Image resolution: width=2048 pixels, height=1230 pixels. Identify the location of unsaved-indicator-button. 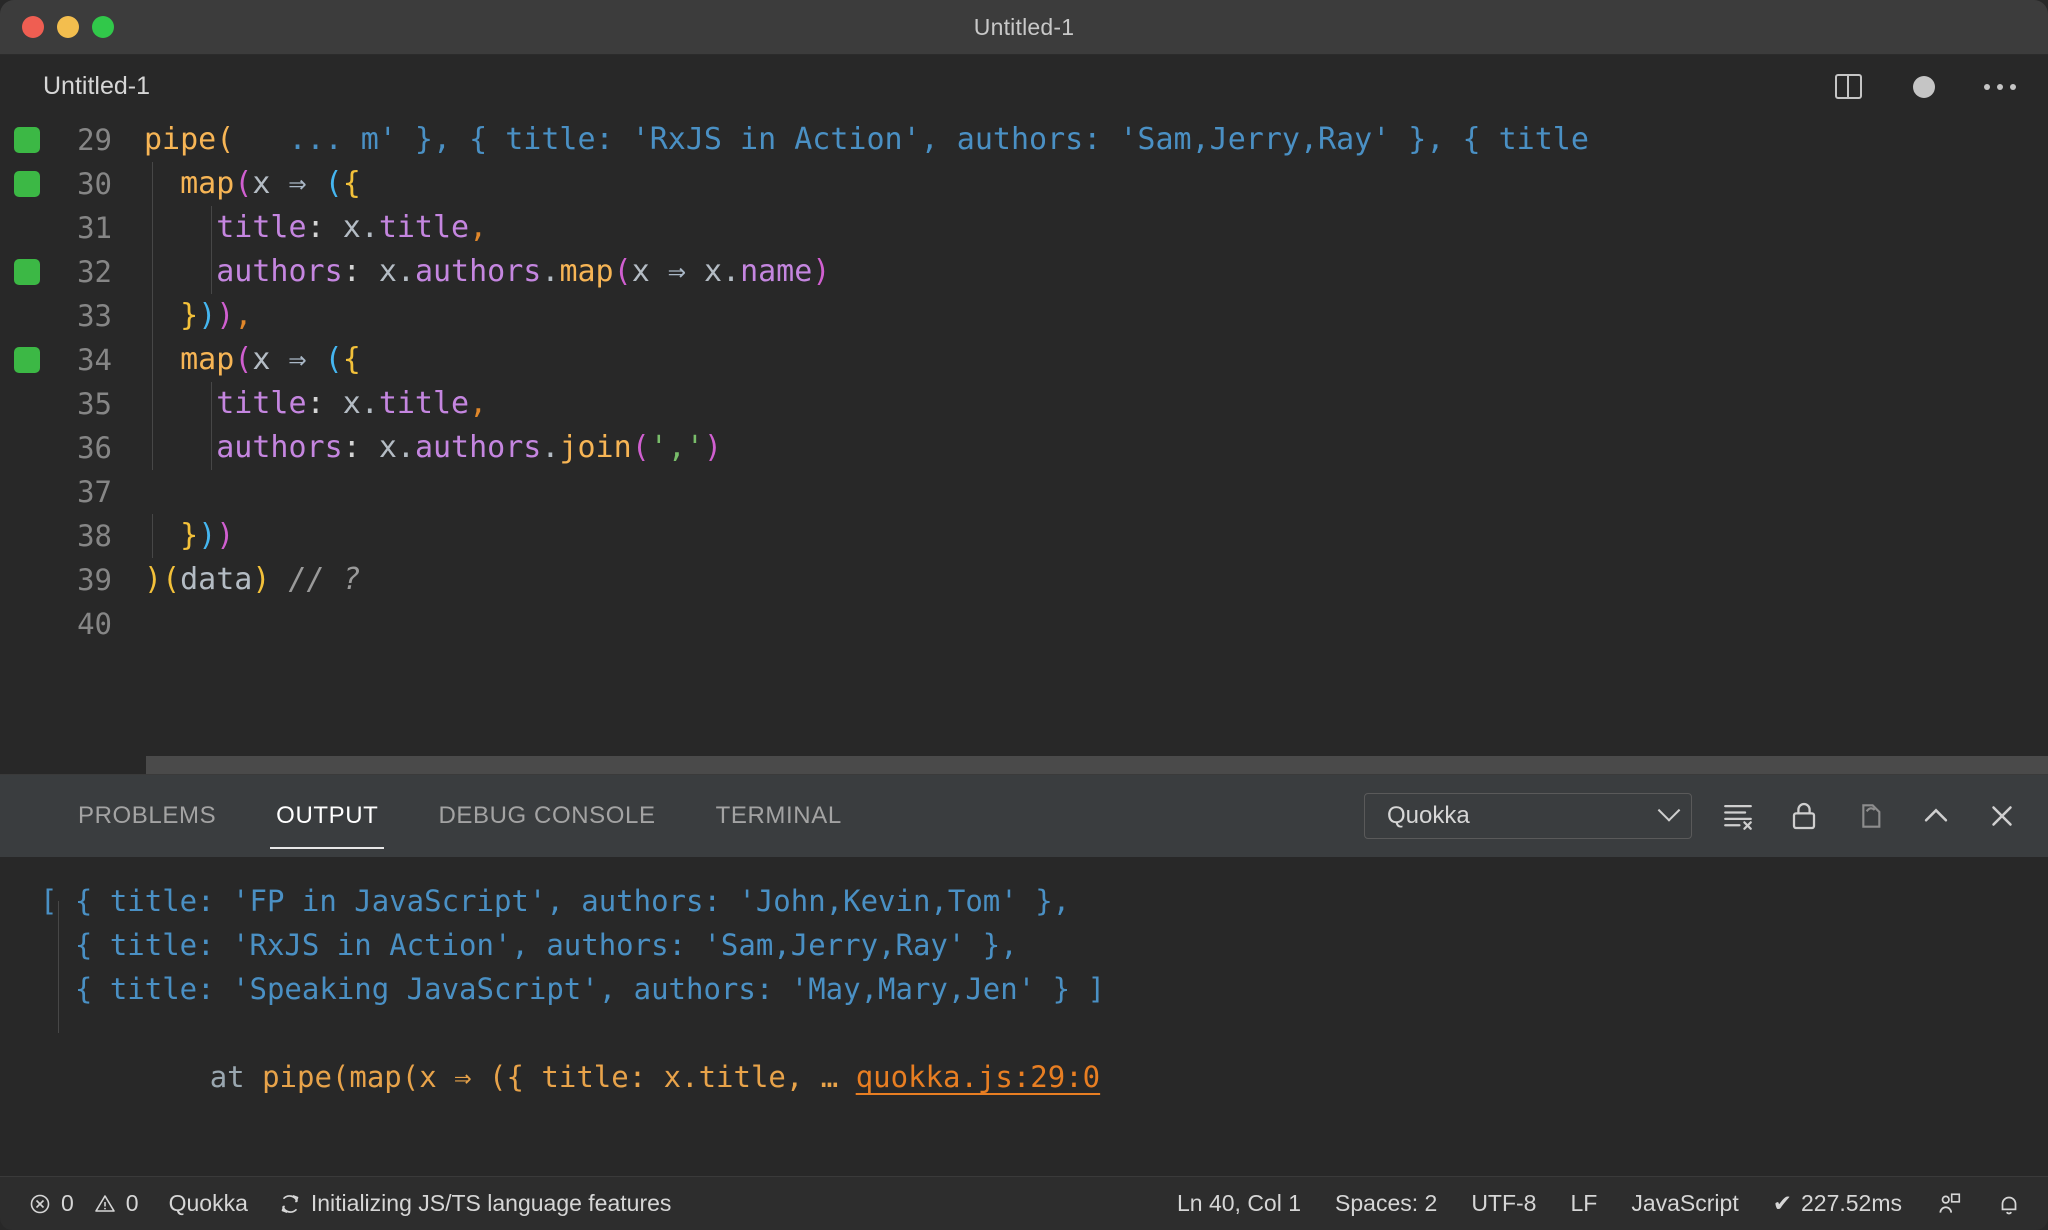
(1924, 87).